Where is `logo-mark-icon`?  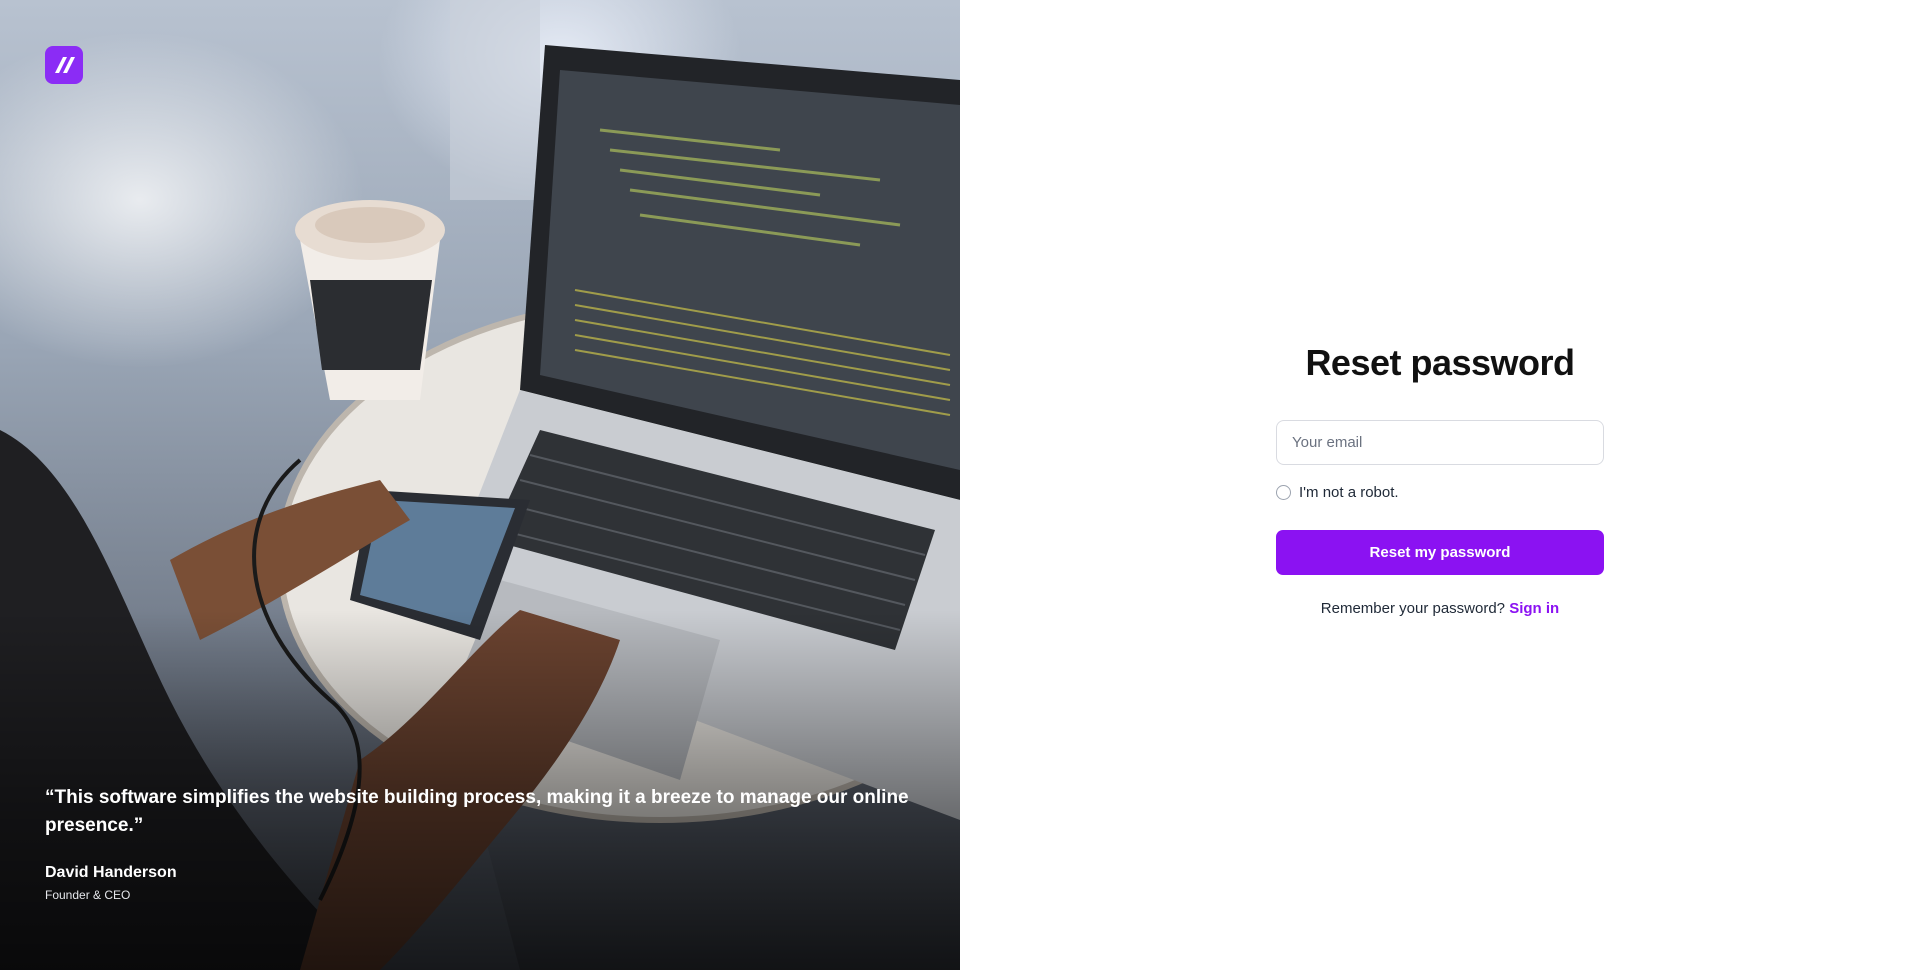
logo-mark-icon is located at coordinates (65, 65).